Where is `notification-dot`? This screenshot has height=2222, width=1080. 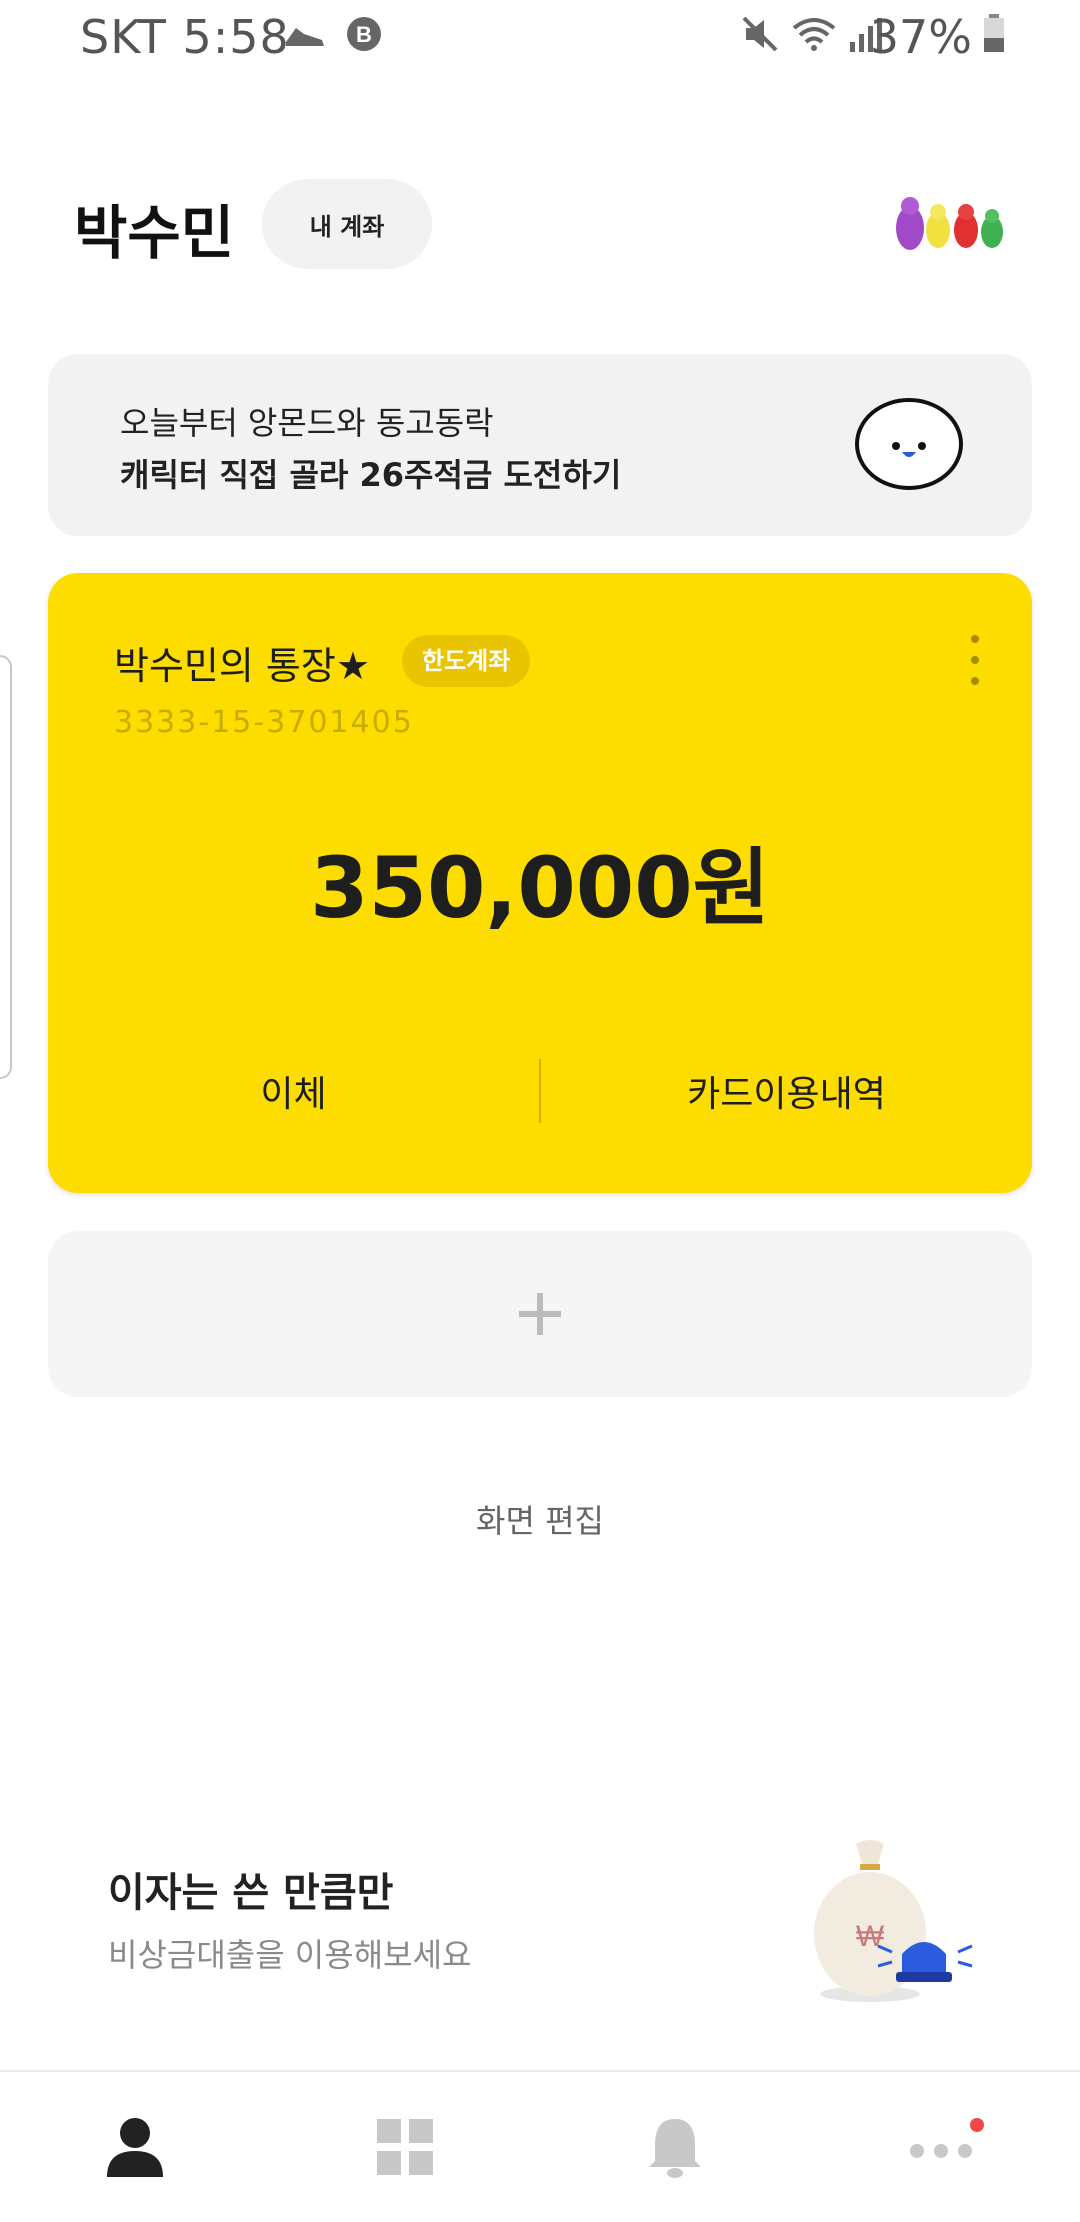
notification-dot is located at coordinates (977, 2125).